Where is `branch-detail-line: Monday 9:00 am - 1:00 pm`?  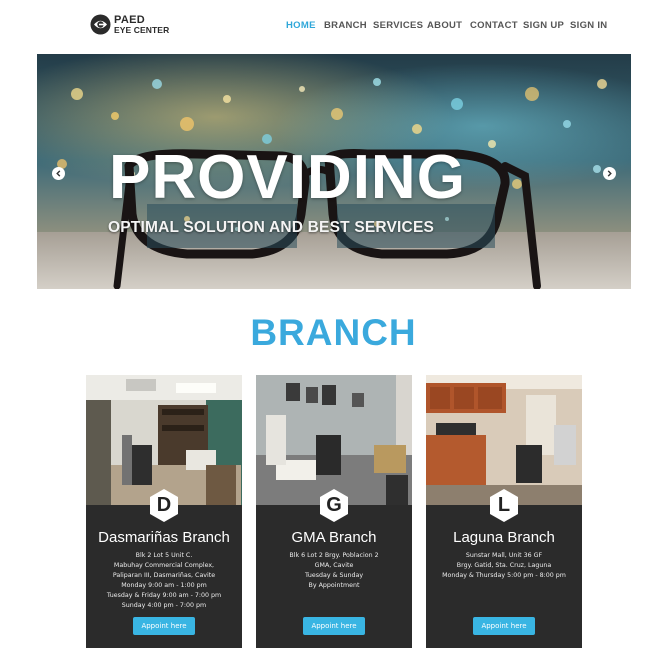
branch-detail-line: Monday 9:00 am - 1:00 pm is located at coordinates (164, 585).